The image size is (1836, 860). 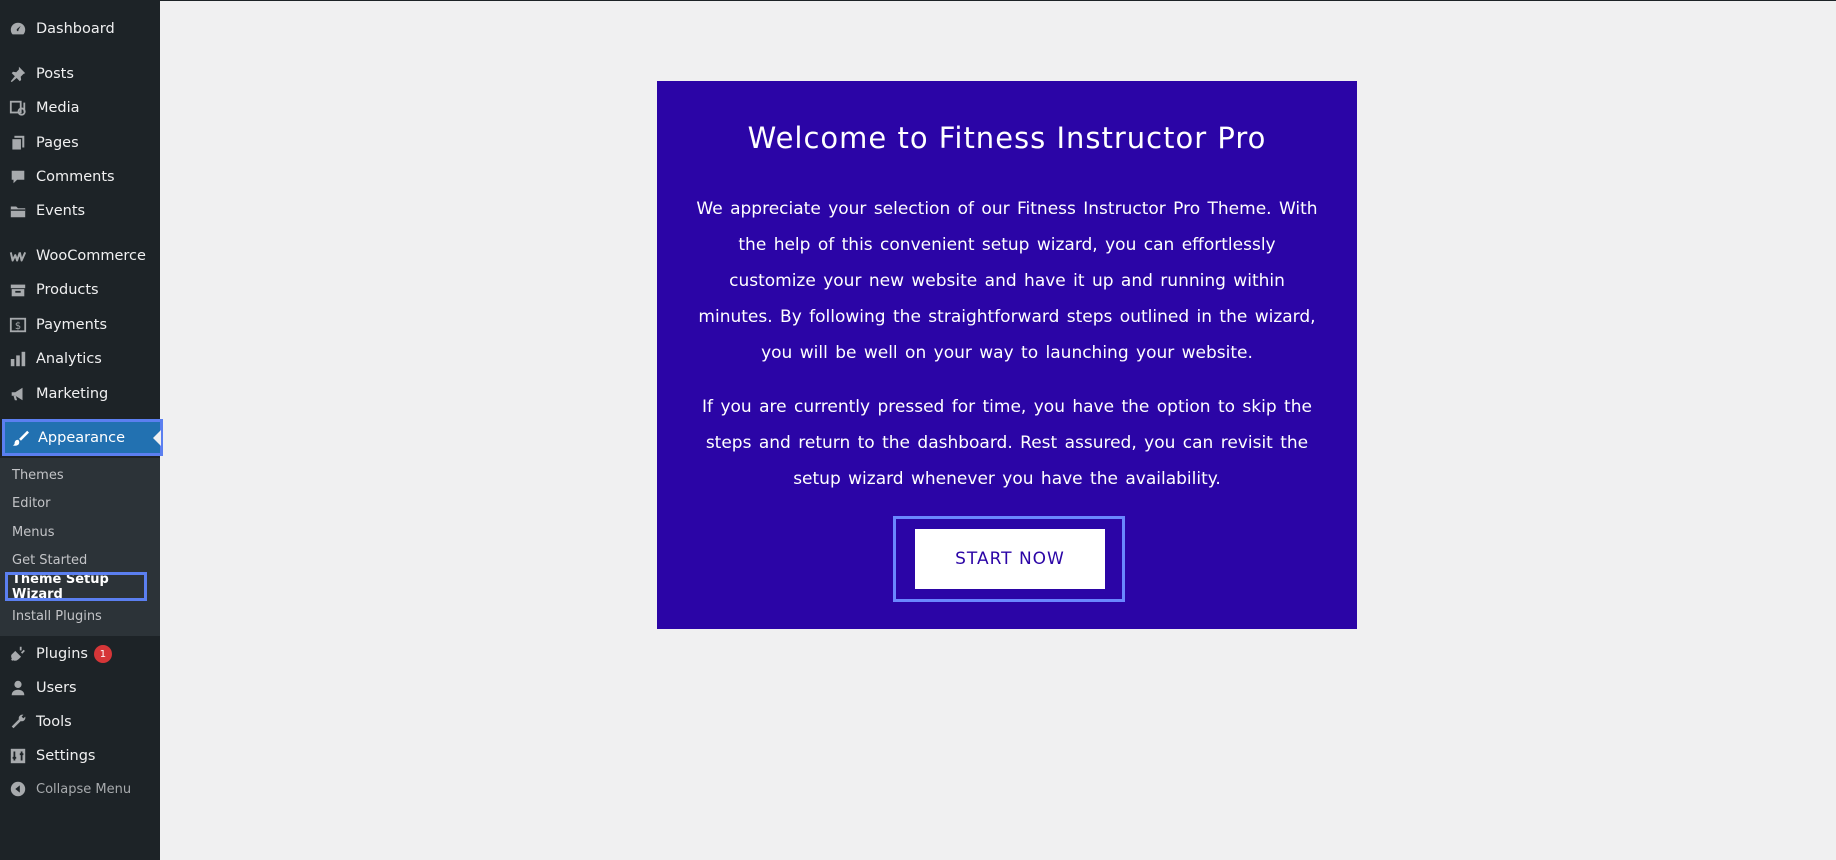 What do you see at coordinates (157, 437) in the screenshot?
I see `active-indicator` at bounding box center [157, 437].